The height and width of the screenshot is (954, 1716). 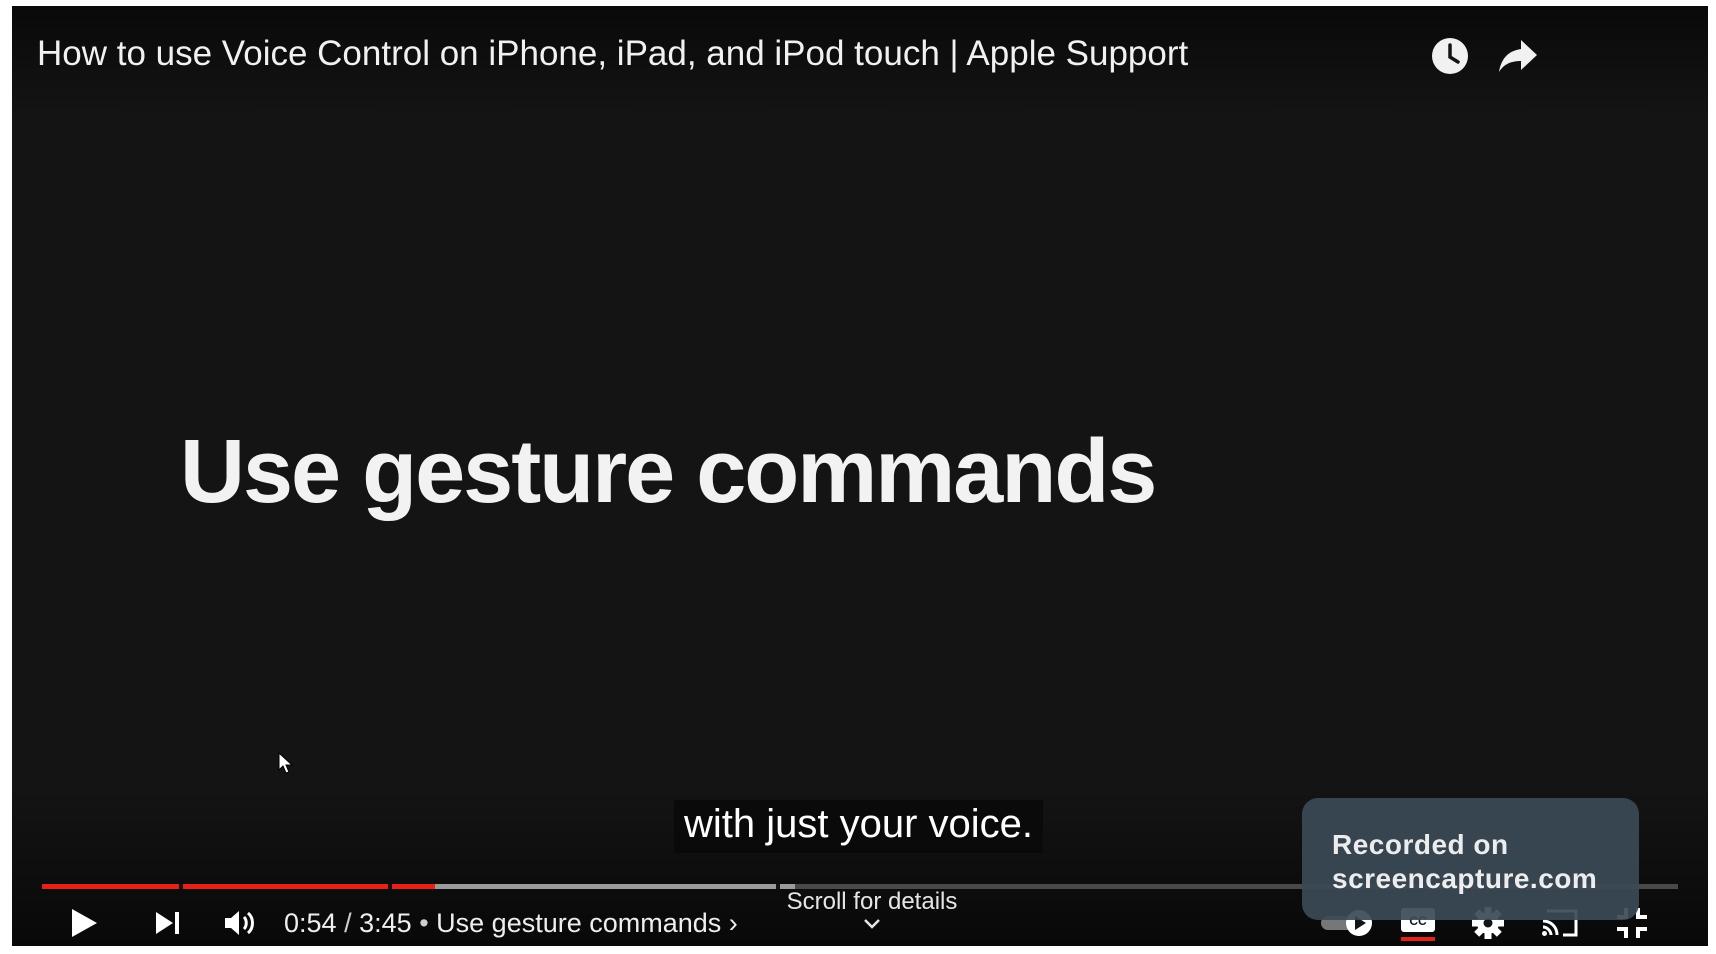 I want to click on volume-button, so click(x=240, y=923).